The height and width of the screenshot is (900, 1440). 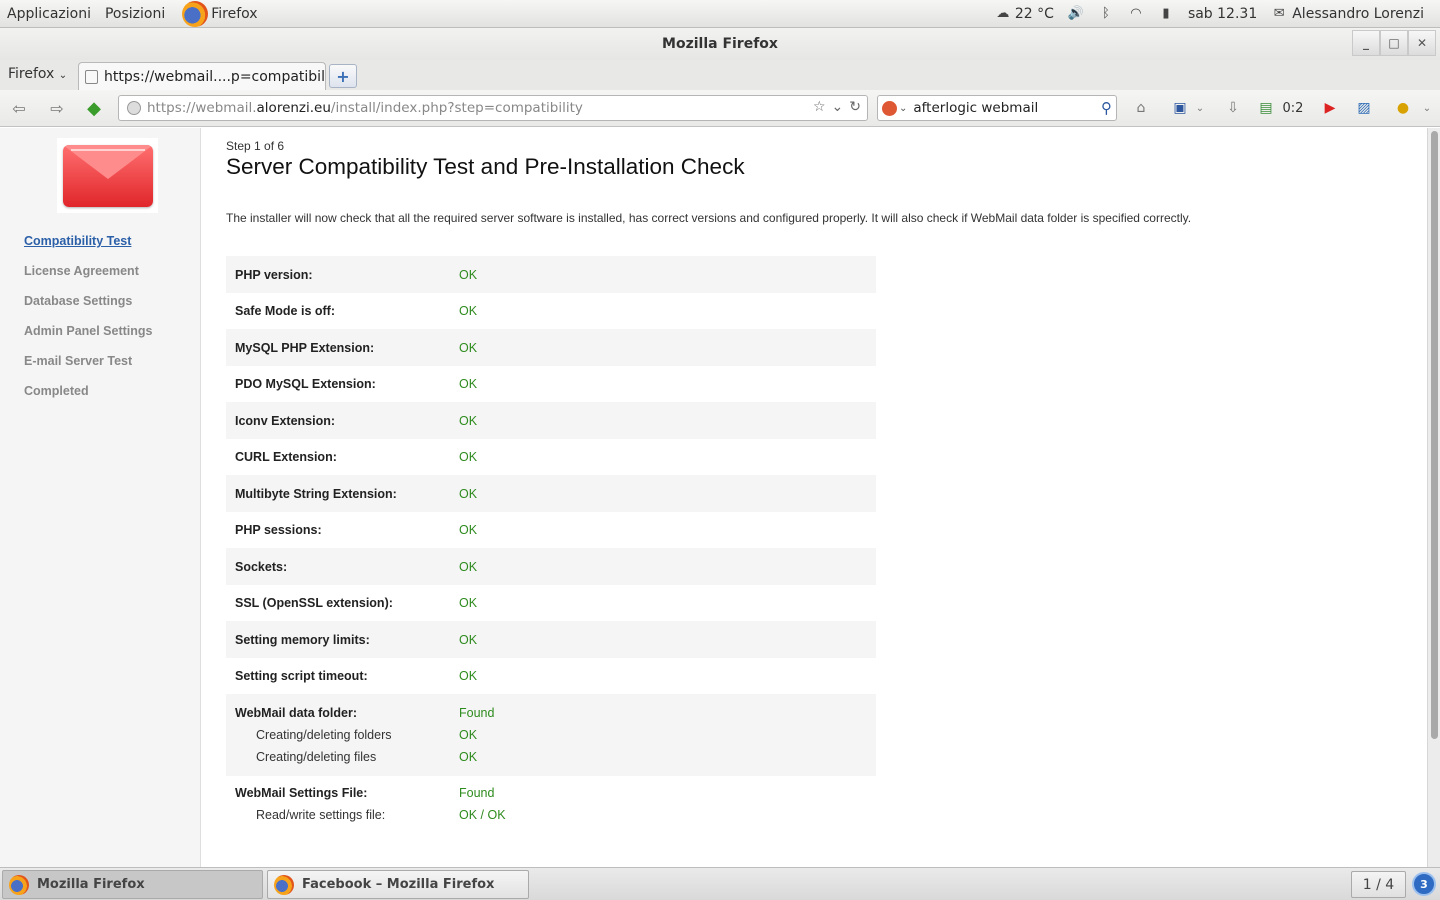 What do you see at coordinates (285, 311) in the screenshot?
I see `check-label: Safe Mode is off:` at bounding box center [285, 311].